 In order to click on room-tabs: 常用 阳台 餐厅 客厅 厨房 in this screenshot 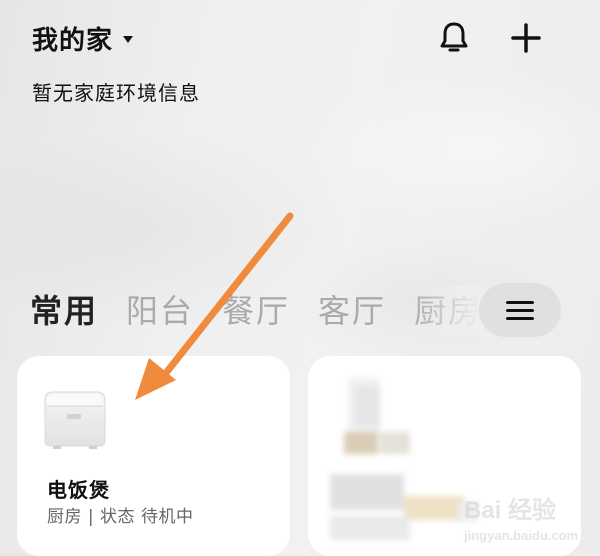, I will do `click(255, 311)`.